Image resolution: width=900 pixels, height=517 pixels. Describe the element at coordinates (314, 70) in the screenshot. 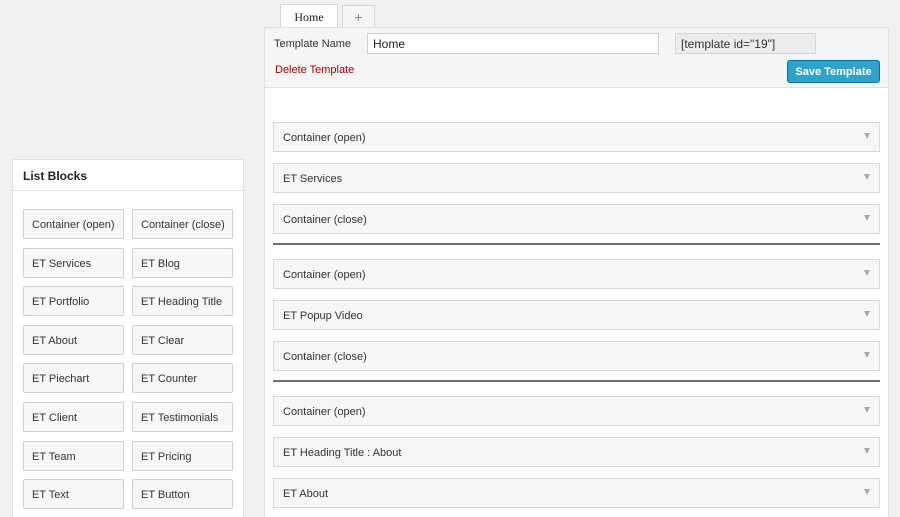

I see `delete-template-link: Delete Template` at that location.